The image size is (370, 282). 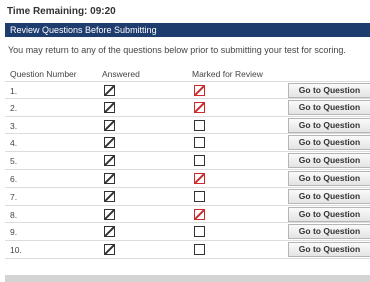 I want to click on column-header-answered: Answered, so click(x=121, y=74).